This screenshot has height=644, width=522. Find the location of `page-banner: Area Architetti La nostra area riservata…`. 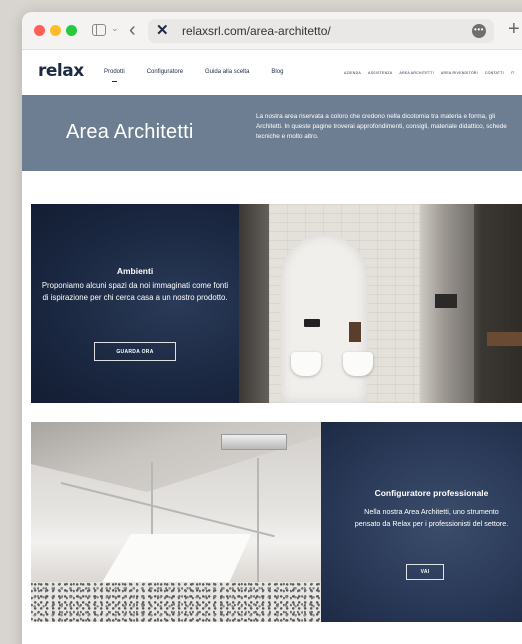

page-banner: Area Architetti La nostra area riservata… is located at coordinates (272, 133).